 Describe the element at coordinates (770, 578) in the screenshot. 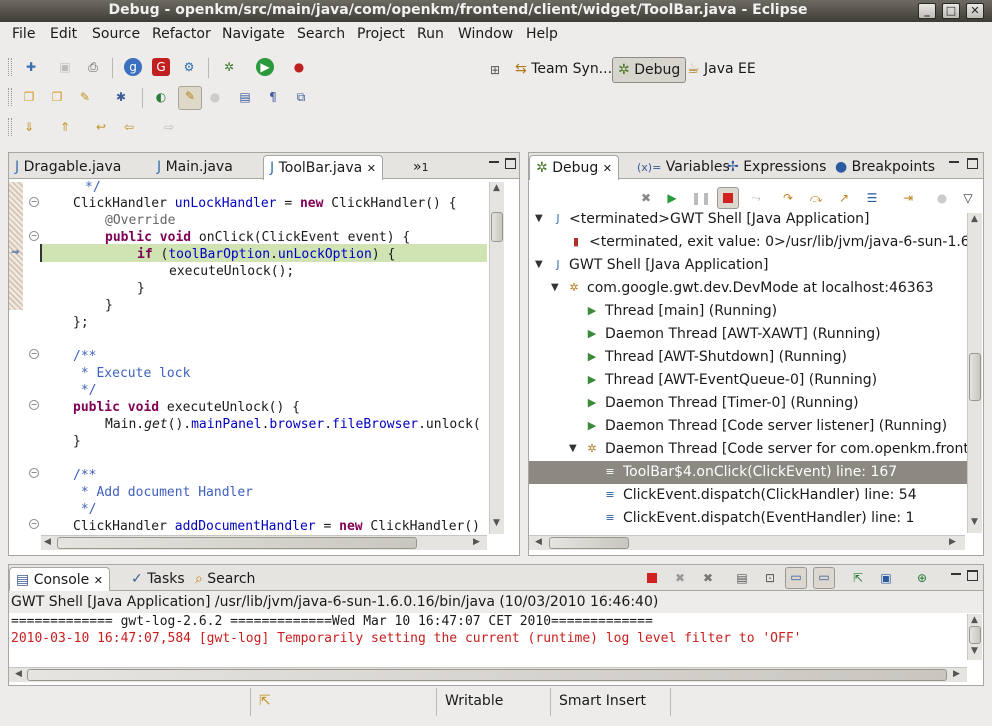

I see `scroll-lock-icon: ⊡` at that location.